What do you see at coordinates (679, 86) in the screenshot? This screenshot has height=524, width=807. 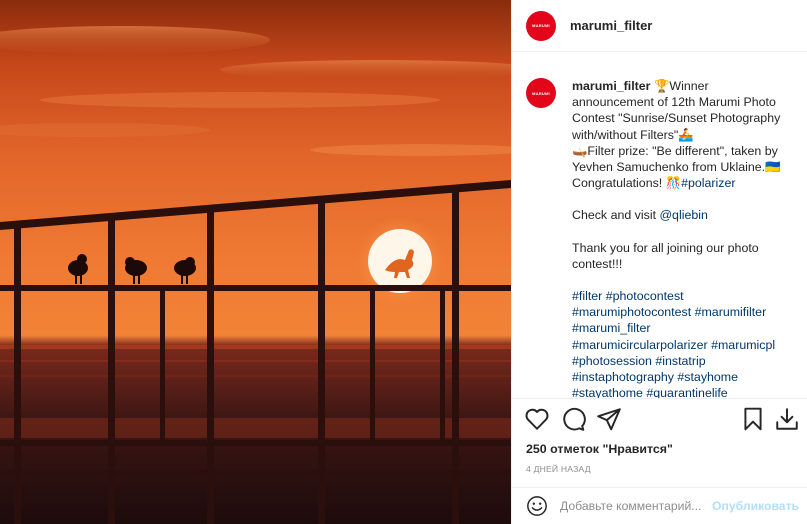 I see `caption-line-1: 🏆Winner` at bounding box center [679, 86].